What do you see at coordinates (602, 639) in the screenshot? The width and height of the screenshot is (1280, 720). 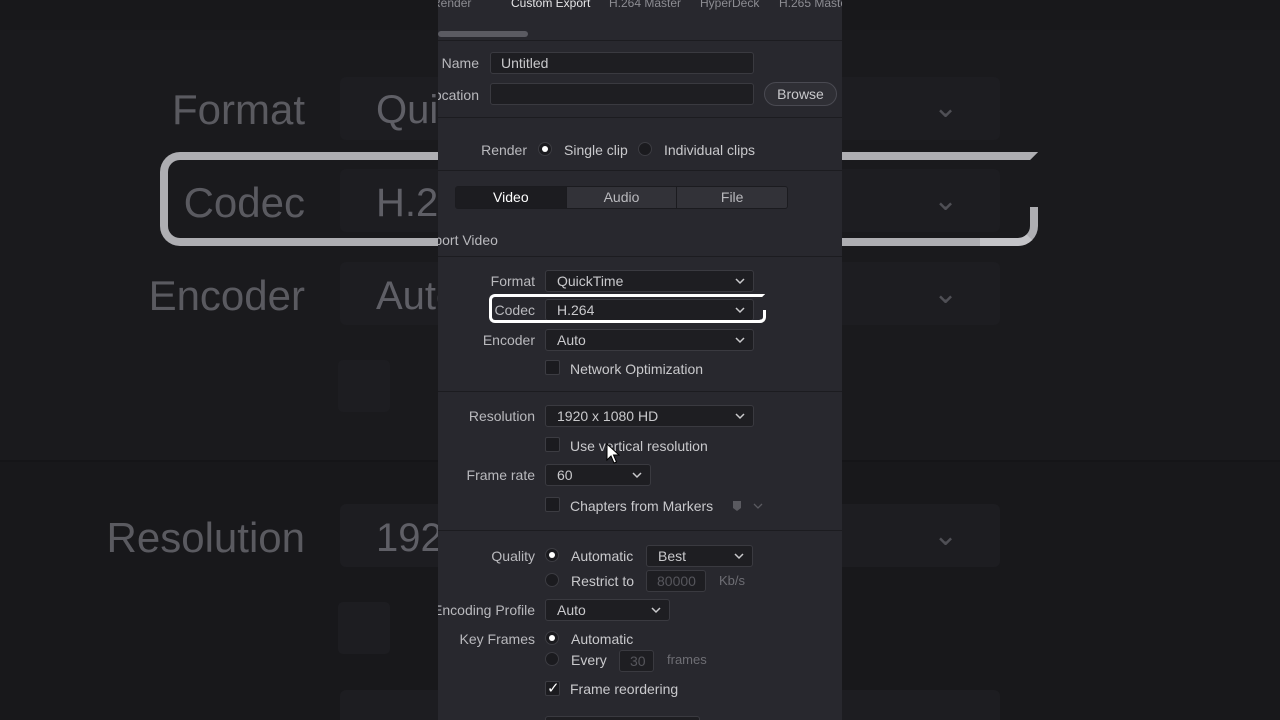 I see `key-frames-automatic-label: Automatic` at bounding box center [602, 639].